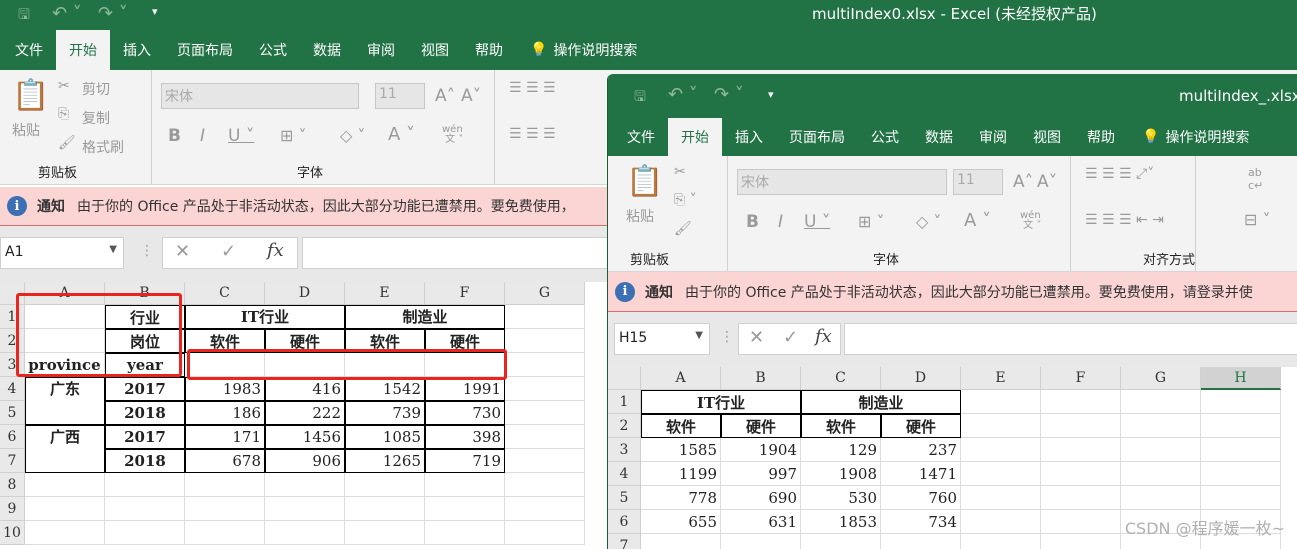 This screenshot has height=549, width=1297. What do you see at coordinates (921, 498) in the screenshot?
I see `cell: 760` at bounding box center [921, 498].